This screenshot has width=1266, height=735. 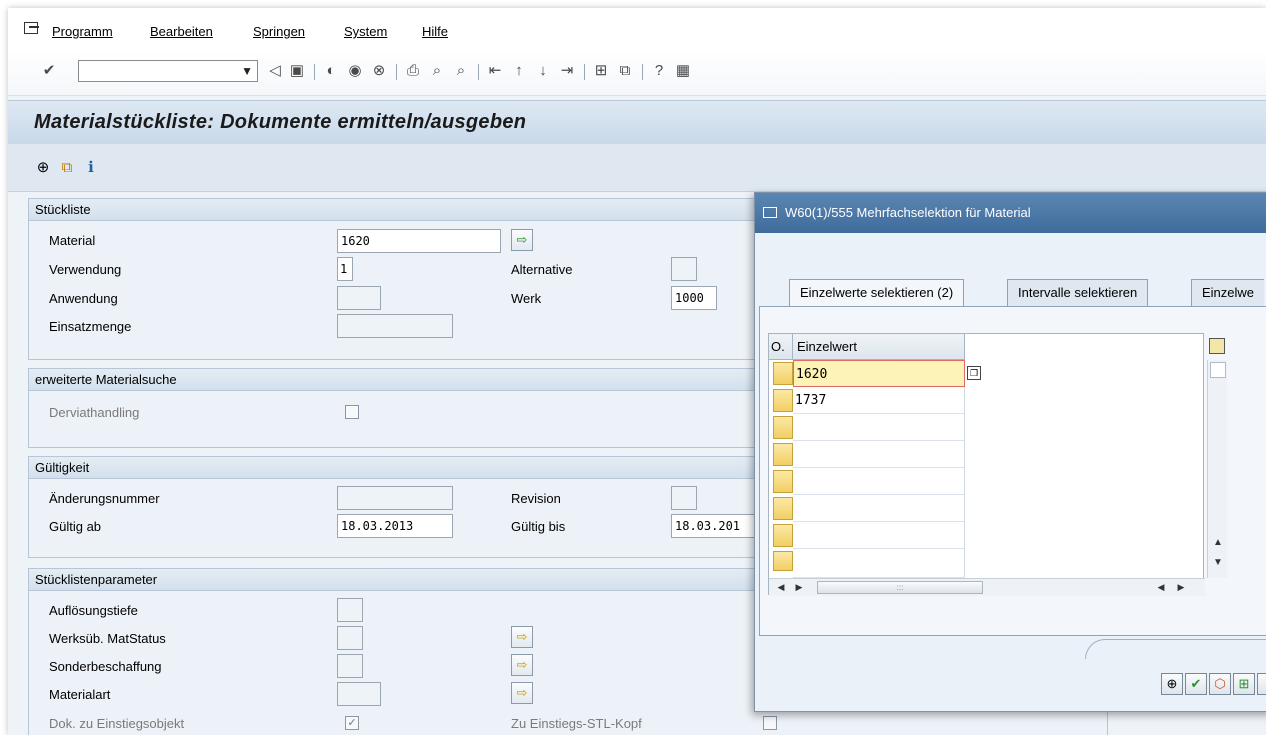 I want to click on dok-einstiegsobjekt-checkbox: ✓, so click(x=352, y=723).